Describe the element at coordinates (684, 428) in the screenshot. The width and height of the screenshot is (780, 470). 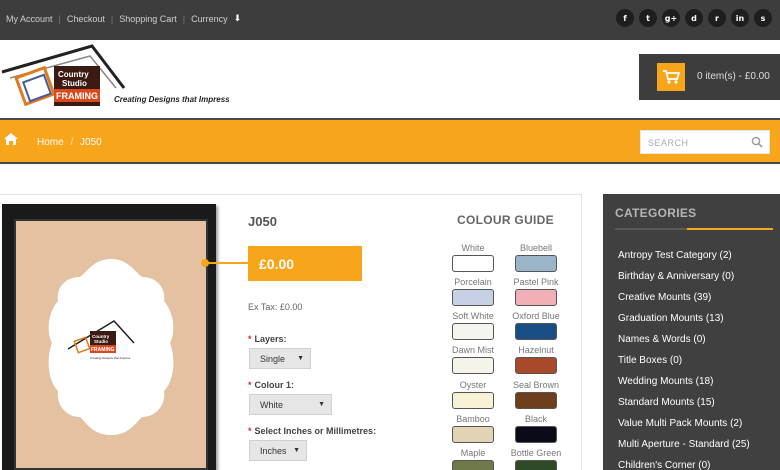
I see `category-link: Value Multi Pack Mounts (2)` at that location.